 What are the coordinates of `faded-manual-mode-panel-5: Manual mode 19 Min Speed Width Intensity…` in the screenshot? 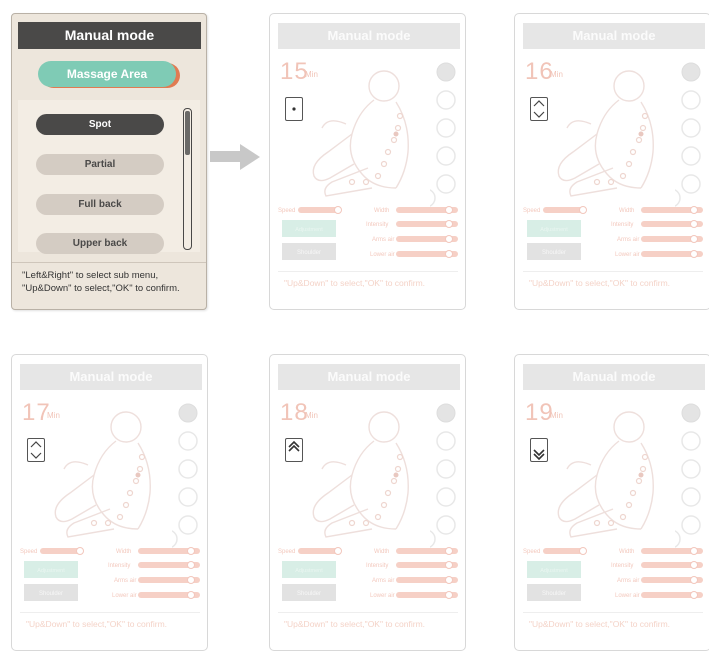 It's located at (611, 502).